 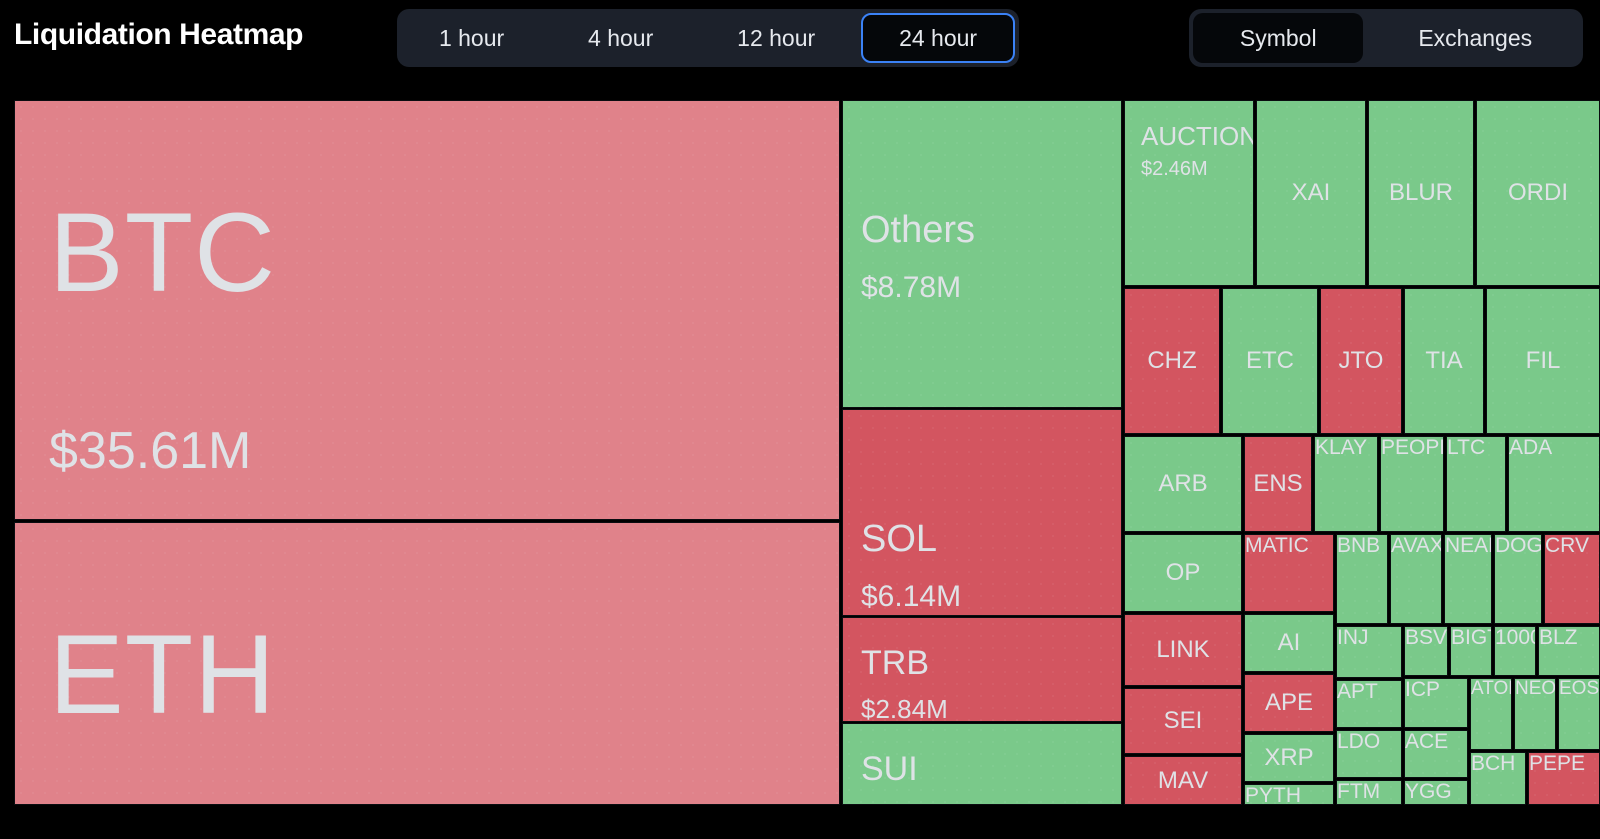 What do you see at coordinates (1183, 721) in the screenshot?
I see `treemap-cell-sei: SEI` at bounding box center [1183, 721].